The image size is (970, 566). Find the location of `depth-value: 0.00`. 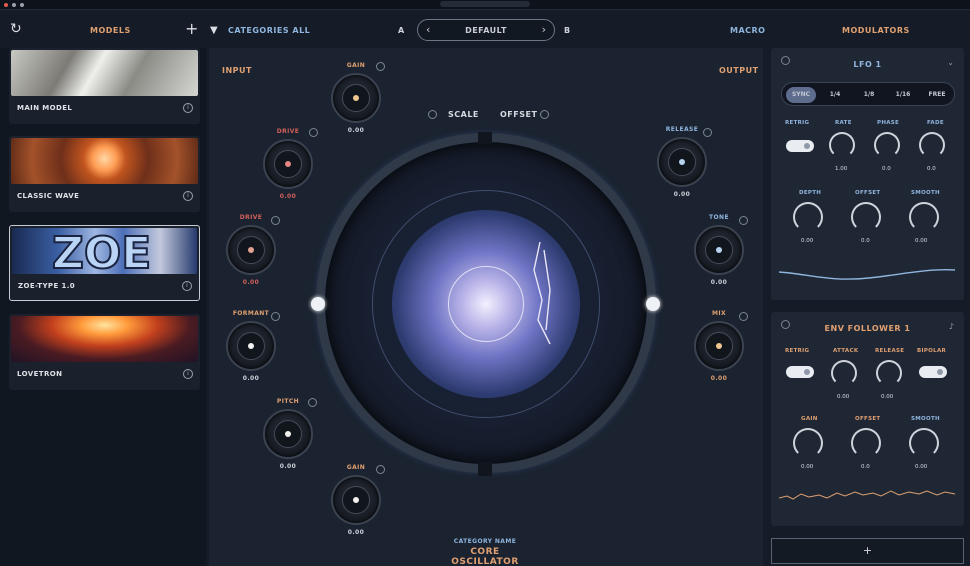

depth-value: 0.00 is located at coordinates (807, 241).